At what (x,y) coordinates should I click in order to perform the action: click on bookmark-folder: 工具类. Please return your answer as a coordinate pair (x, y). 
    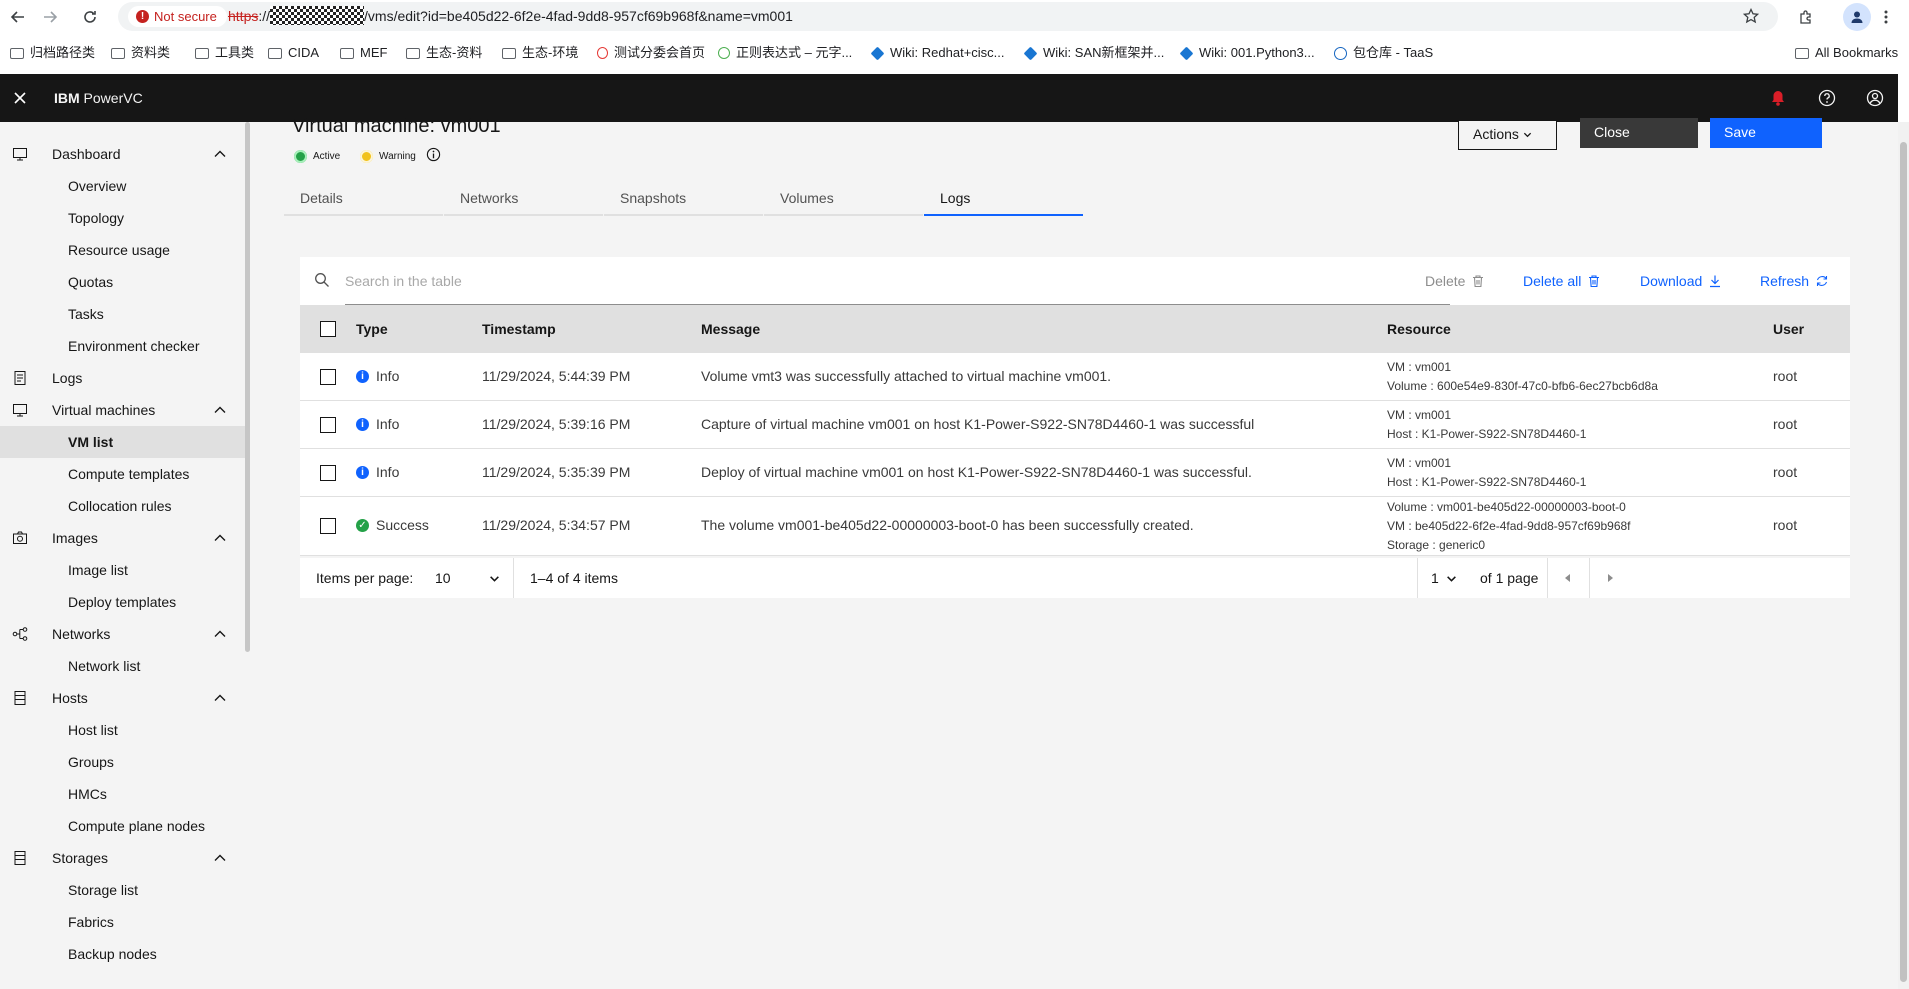
    Looking at the image, I should click on (224, 53).